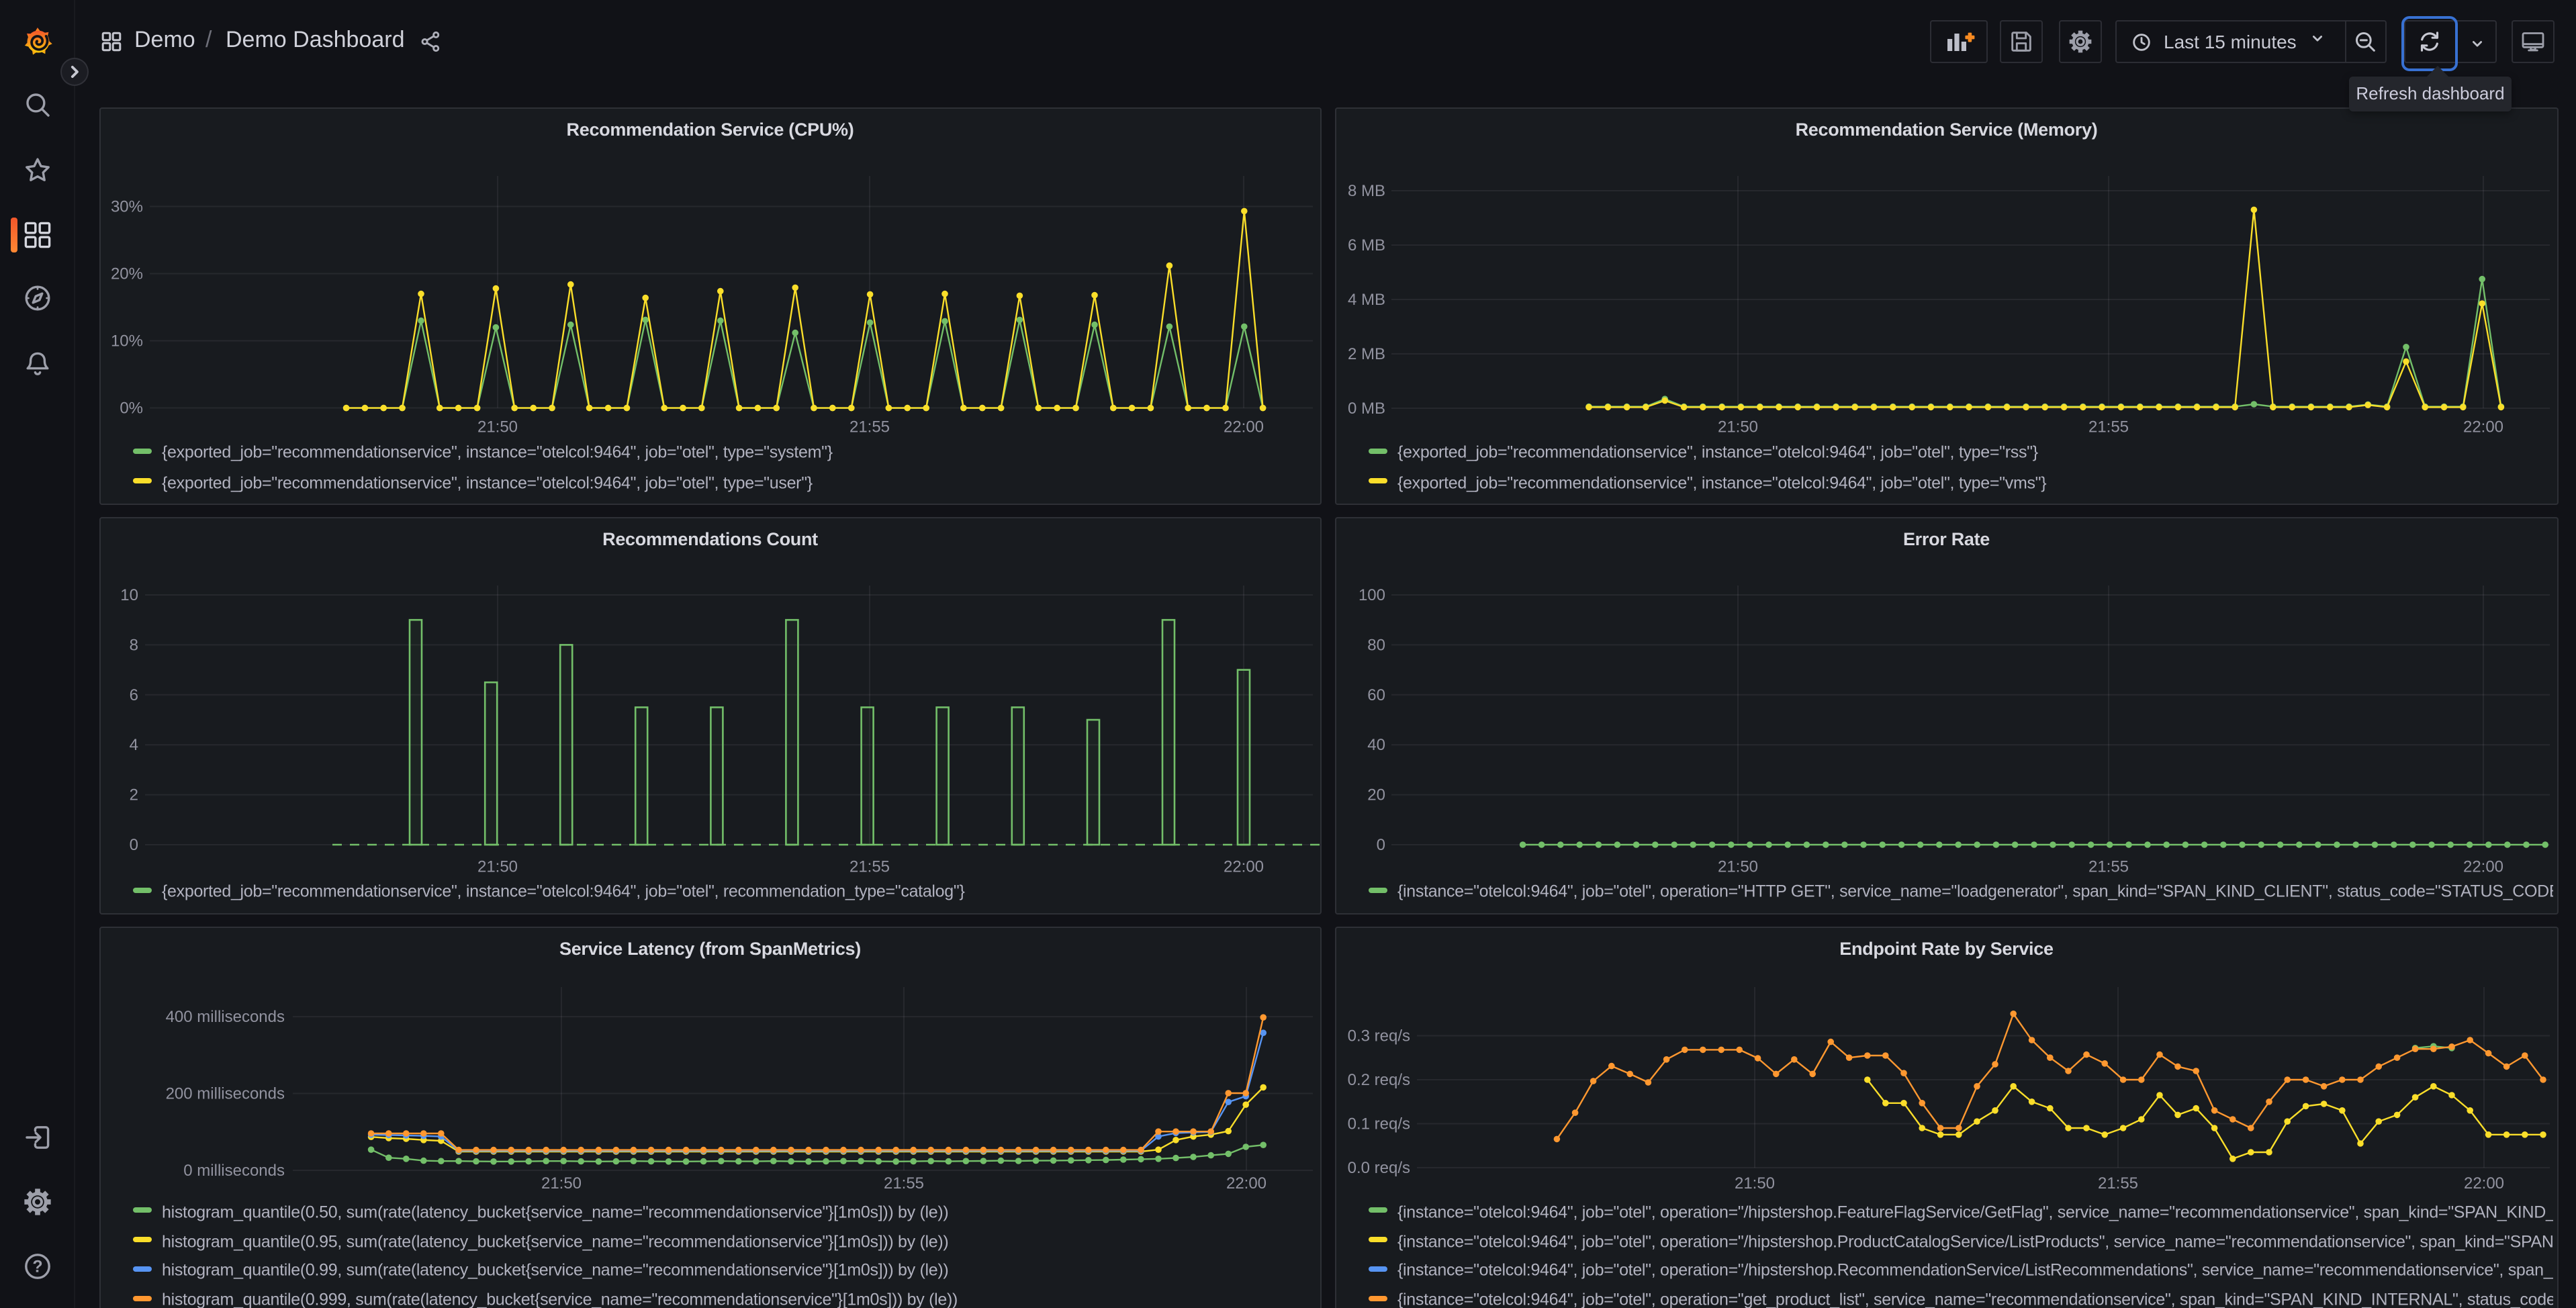 Image resolution: width=2576 pixels, height=1308 pixels. Describe the element at coordinates (1366, 299) in the screenshot. I see `svg-text: 4 MB` at that location.